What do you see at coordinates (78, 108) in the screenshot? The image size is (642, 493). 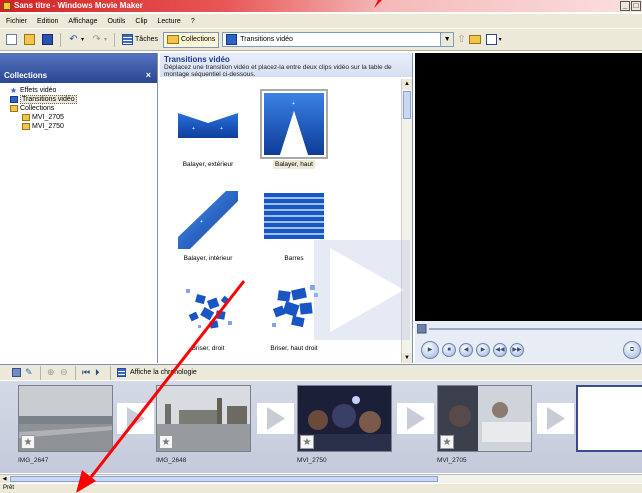 I see `tree-item-collections: Collections` at bounding box center [78, 108].